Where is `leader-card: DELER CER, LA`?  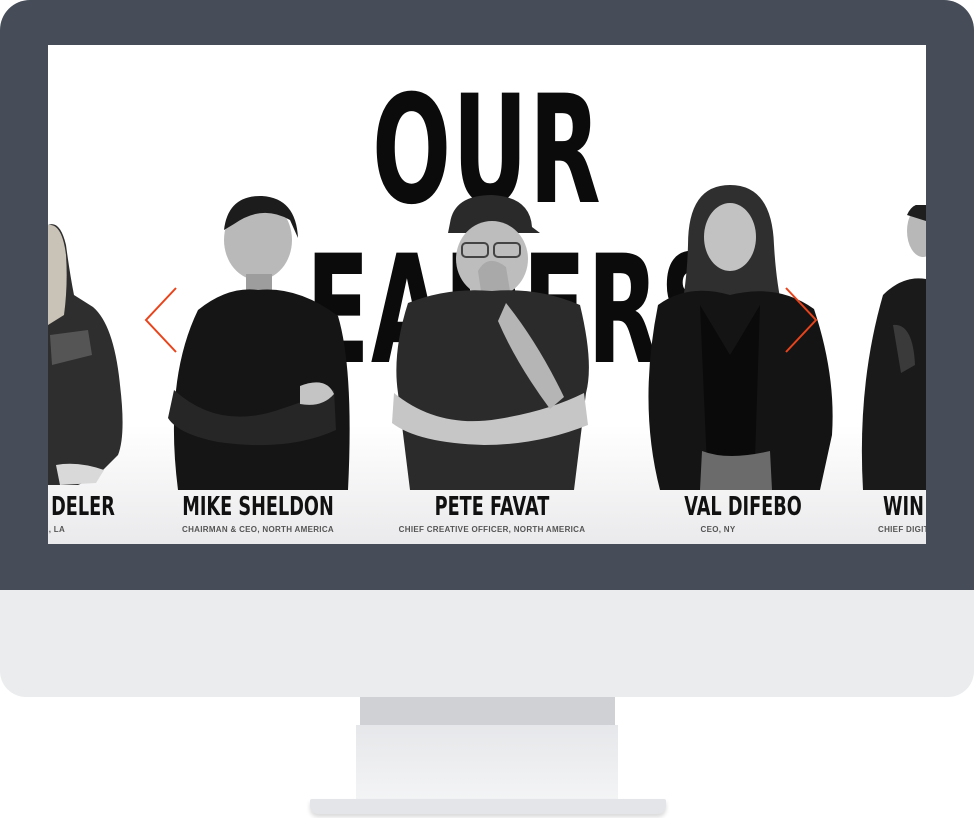 leader-card: DELER CER, LA is located at coordinates (93, 294).